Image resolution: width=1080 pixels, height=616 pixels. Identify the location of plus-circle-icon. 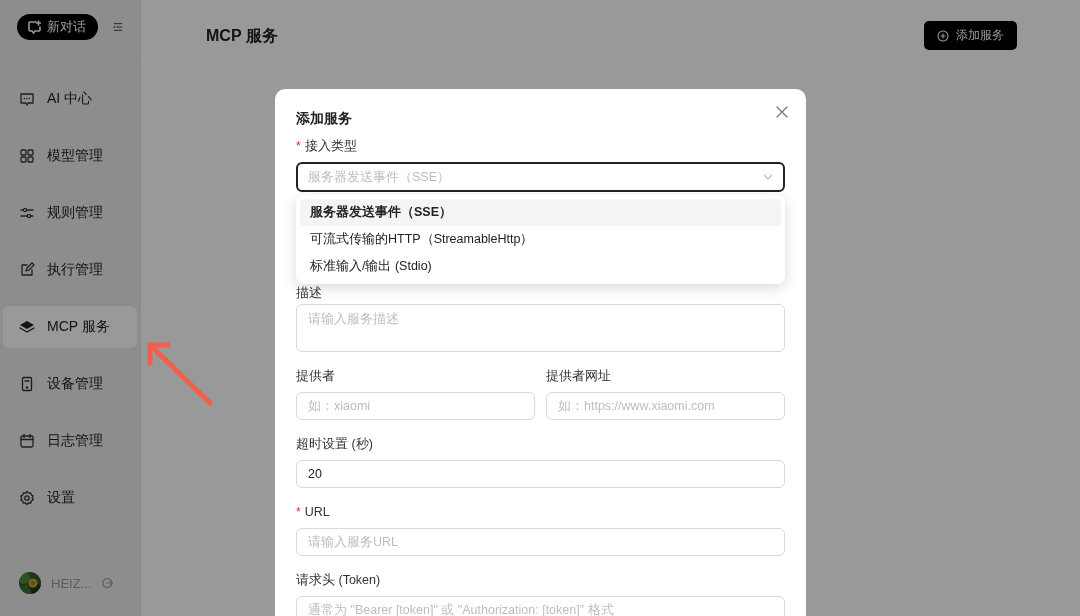
(943, 35).